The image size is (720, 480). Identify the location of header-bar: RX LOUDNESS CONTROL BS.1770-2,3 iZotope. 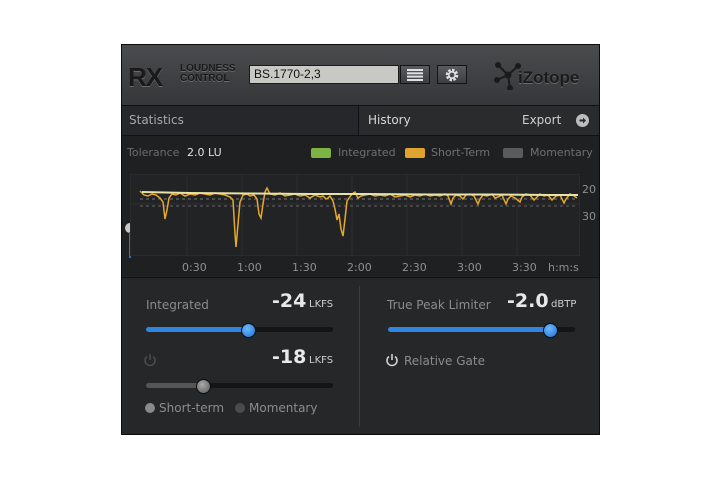
(360, 75).